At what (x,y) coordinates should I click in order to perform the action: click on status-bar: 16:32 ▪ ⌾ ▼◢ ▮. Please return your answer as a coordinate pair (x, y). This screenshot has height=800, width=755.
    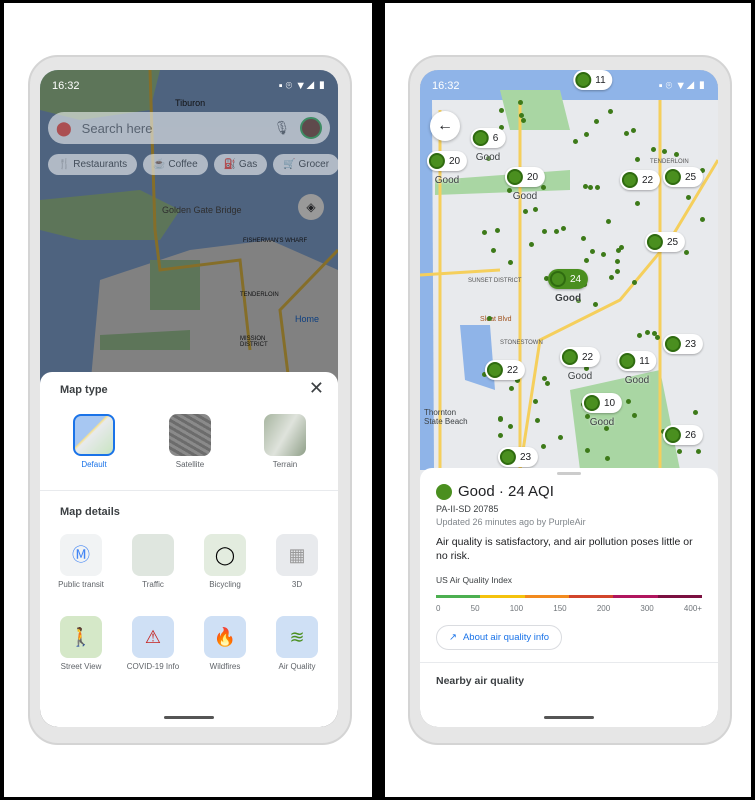
    Looking at the image, I should click on (189, 86).